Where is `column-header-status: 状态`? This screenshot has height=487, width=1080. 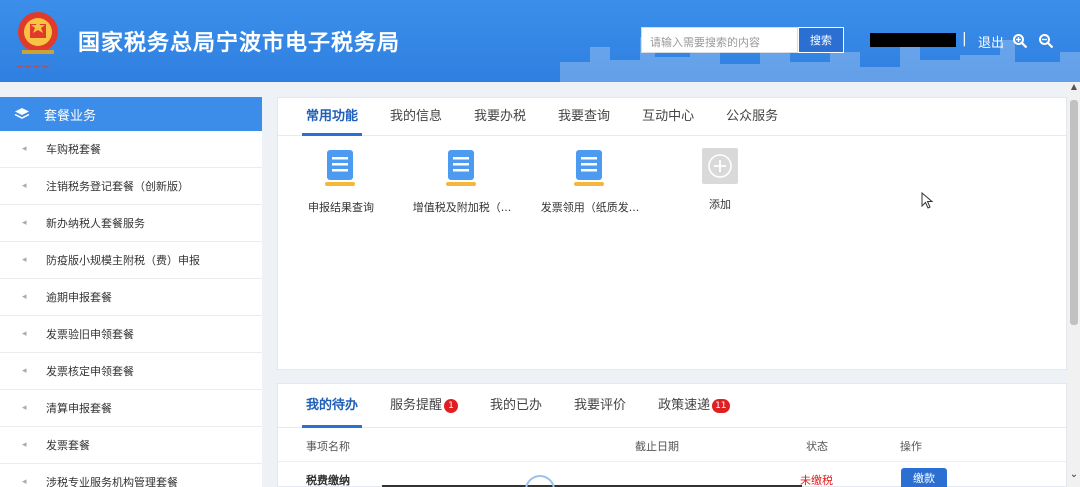
column-header-status: 状态 is located at coordinates (817, 446).